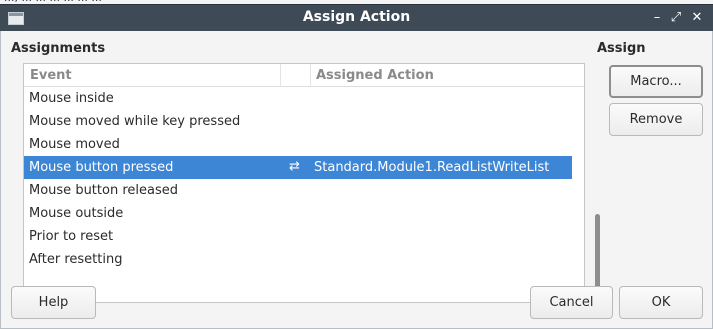 The image size is (713, 329). Describe the element at coordinates (298, 213) in the screenshot. I see `table-row: Mouse outside` at that location.